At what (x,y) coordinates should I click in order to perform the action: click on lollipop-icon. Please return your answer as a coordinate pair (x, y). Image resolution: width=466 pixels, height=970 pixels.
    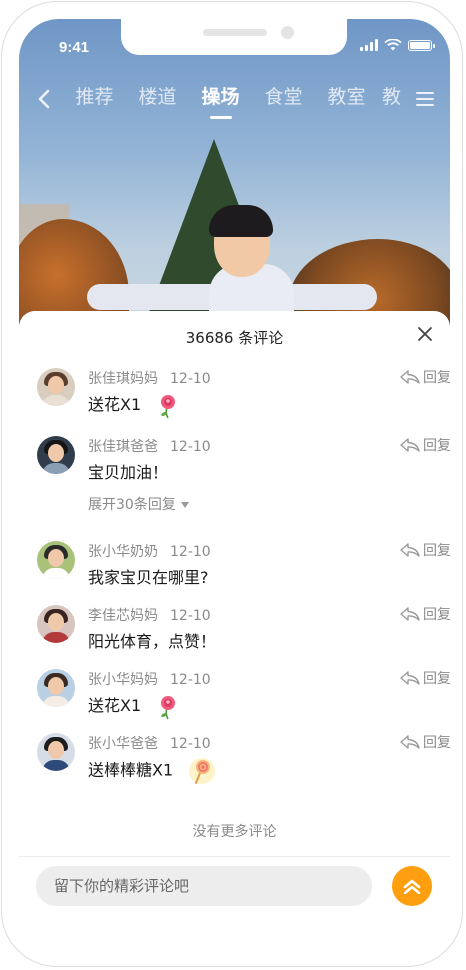
    Looking at the image, I should click on (202, 771).